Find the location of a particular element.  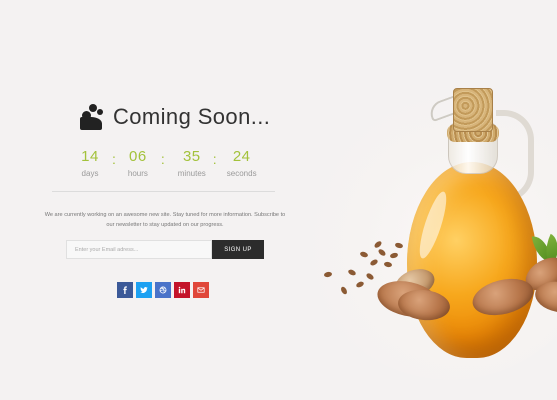

countdown-hours: 06 hours is located at coordinates (138, 163).